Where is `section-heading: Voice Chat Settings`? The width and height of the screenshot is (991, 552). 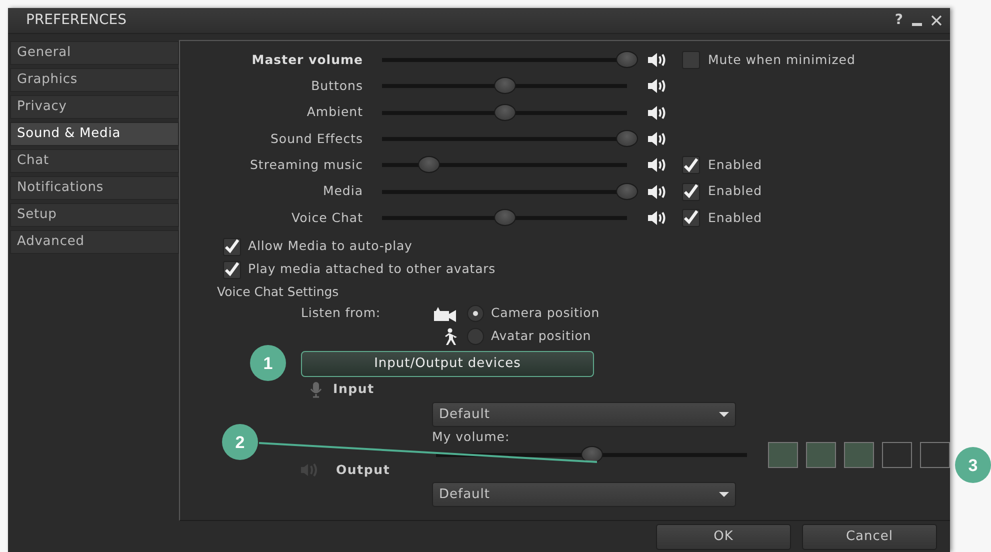
section-heading: Voice Chat Settings is located at coordinates (278, 292).